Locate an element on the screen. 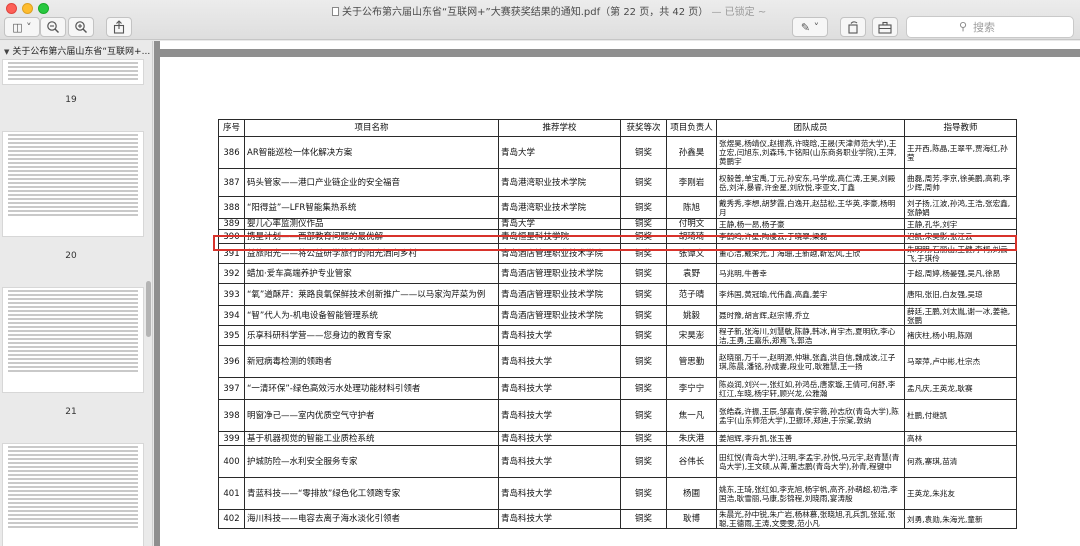  page-number-20: 20 is located at coordinates (71, 256).